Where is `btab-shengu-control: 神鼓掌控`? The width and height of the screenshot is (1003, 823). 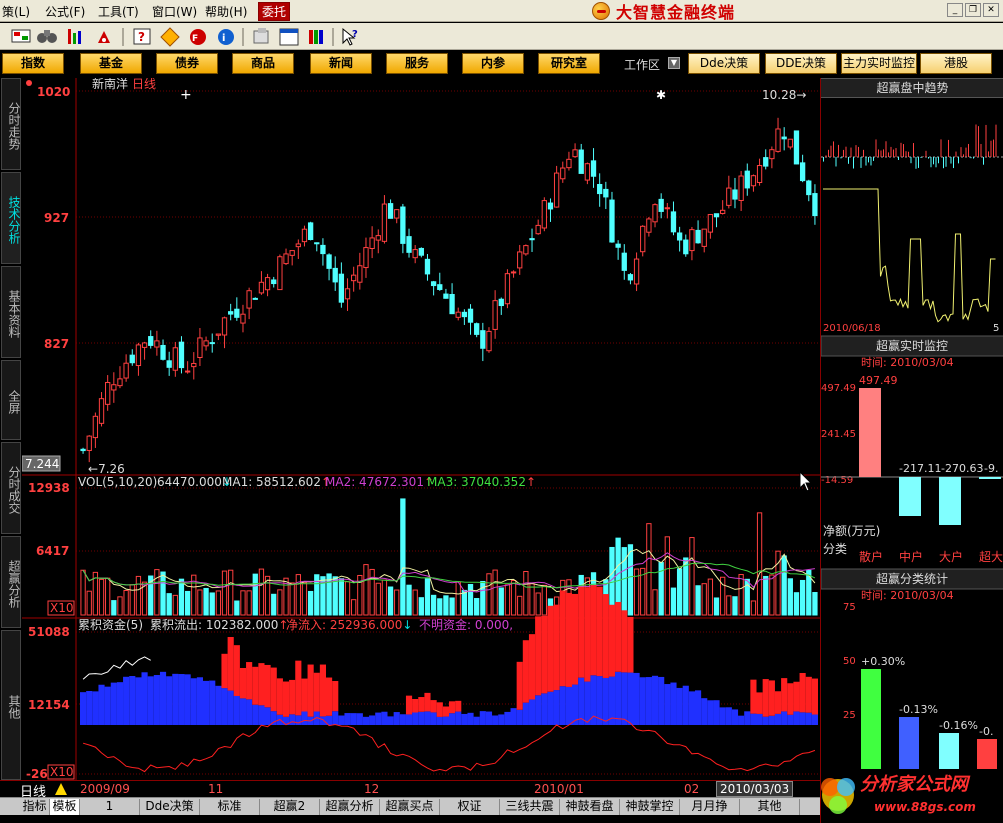 btab-shengu-control: 神鼓掌控 is located at coordinates (650, 807).